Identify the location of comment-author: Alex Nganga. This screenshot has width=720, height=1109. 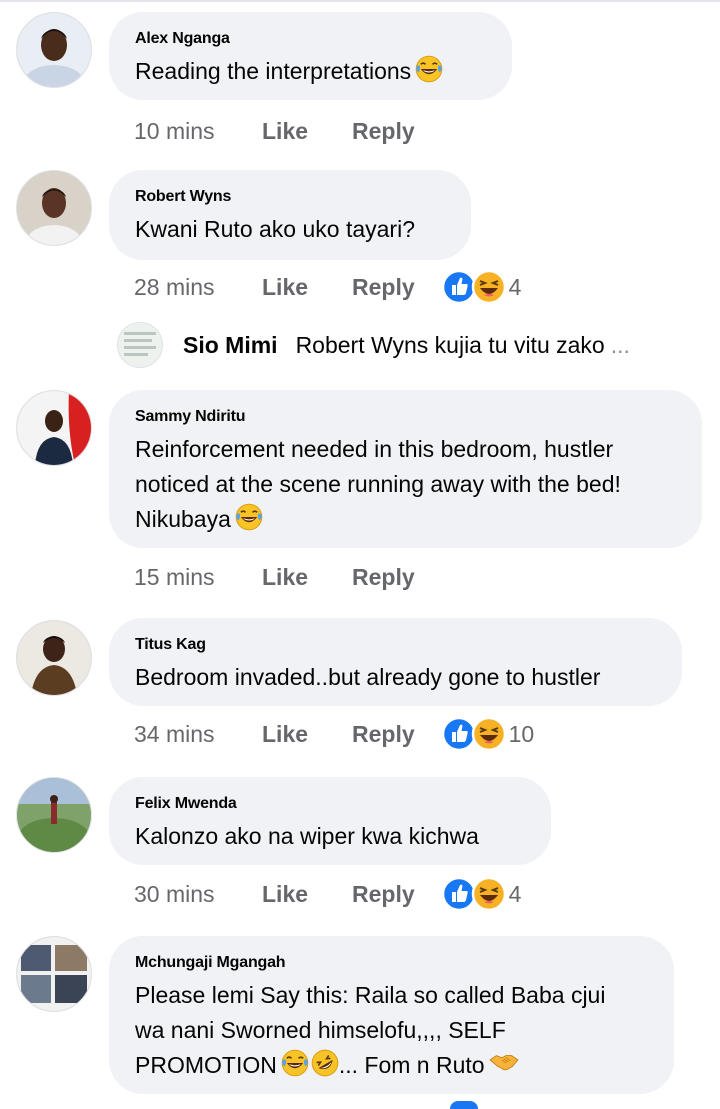
(310, 39).